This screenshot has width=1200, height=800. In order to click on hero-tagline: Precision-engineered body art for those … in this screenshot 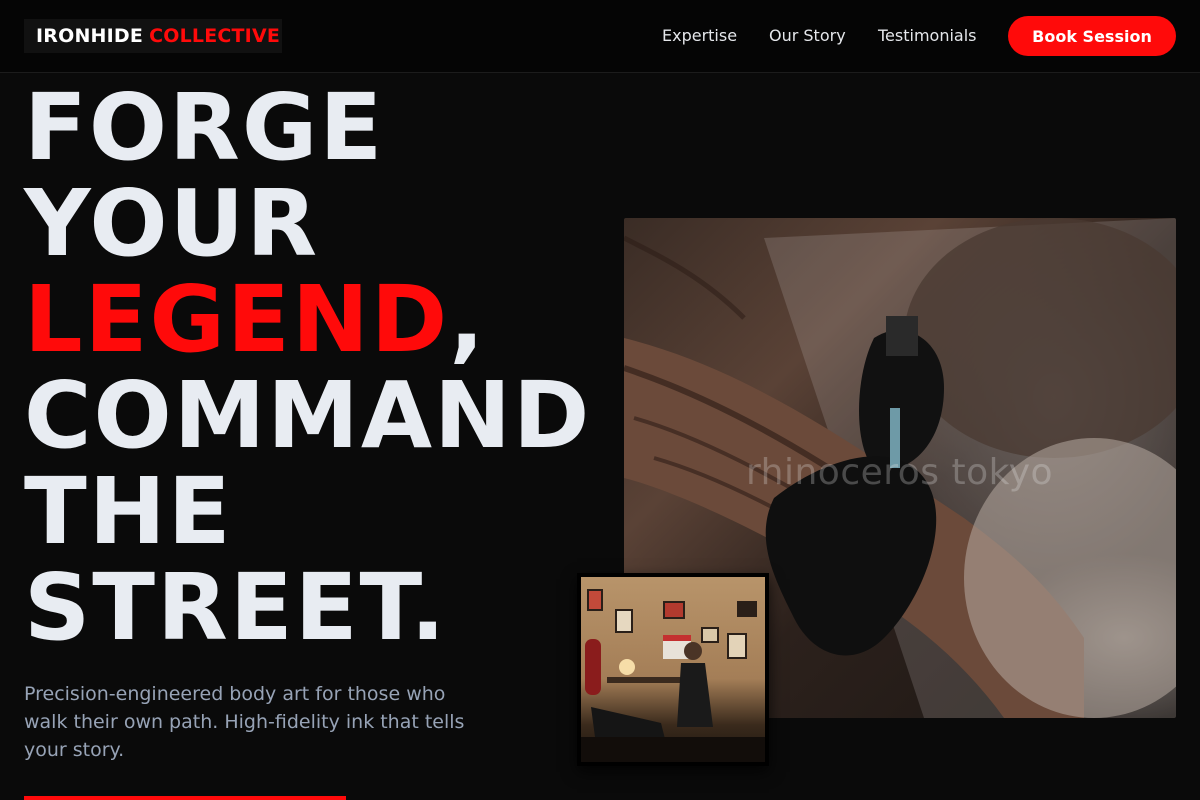, I will do `click(244, 722)`.